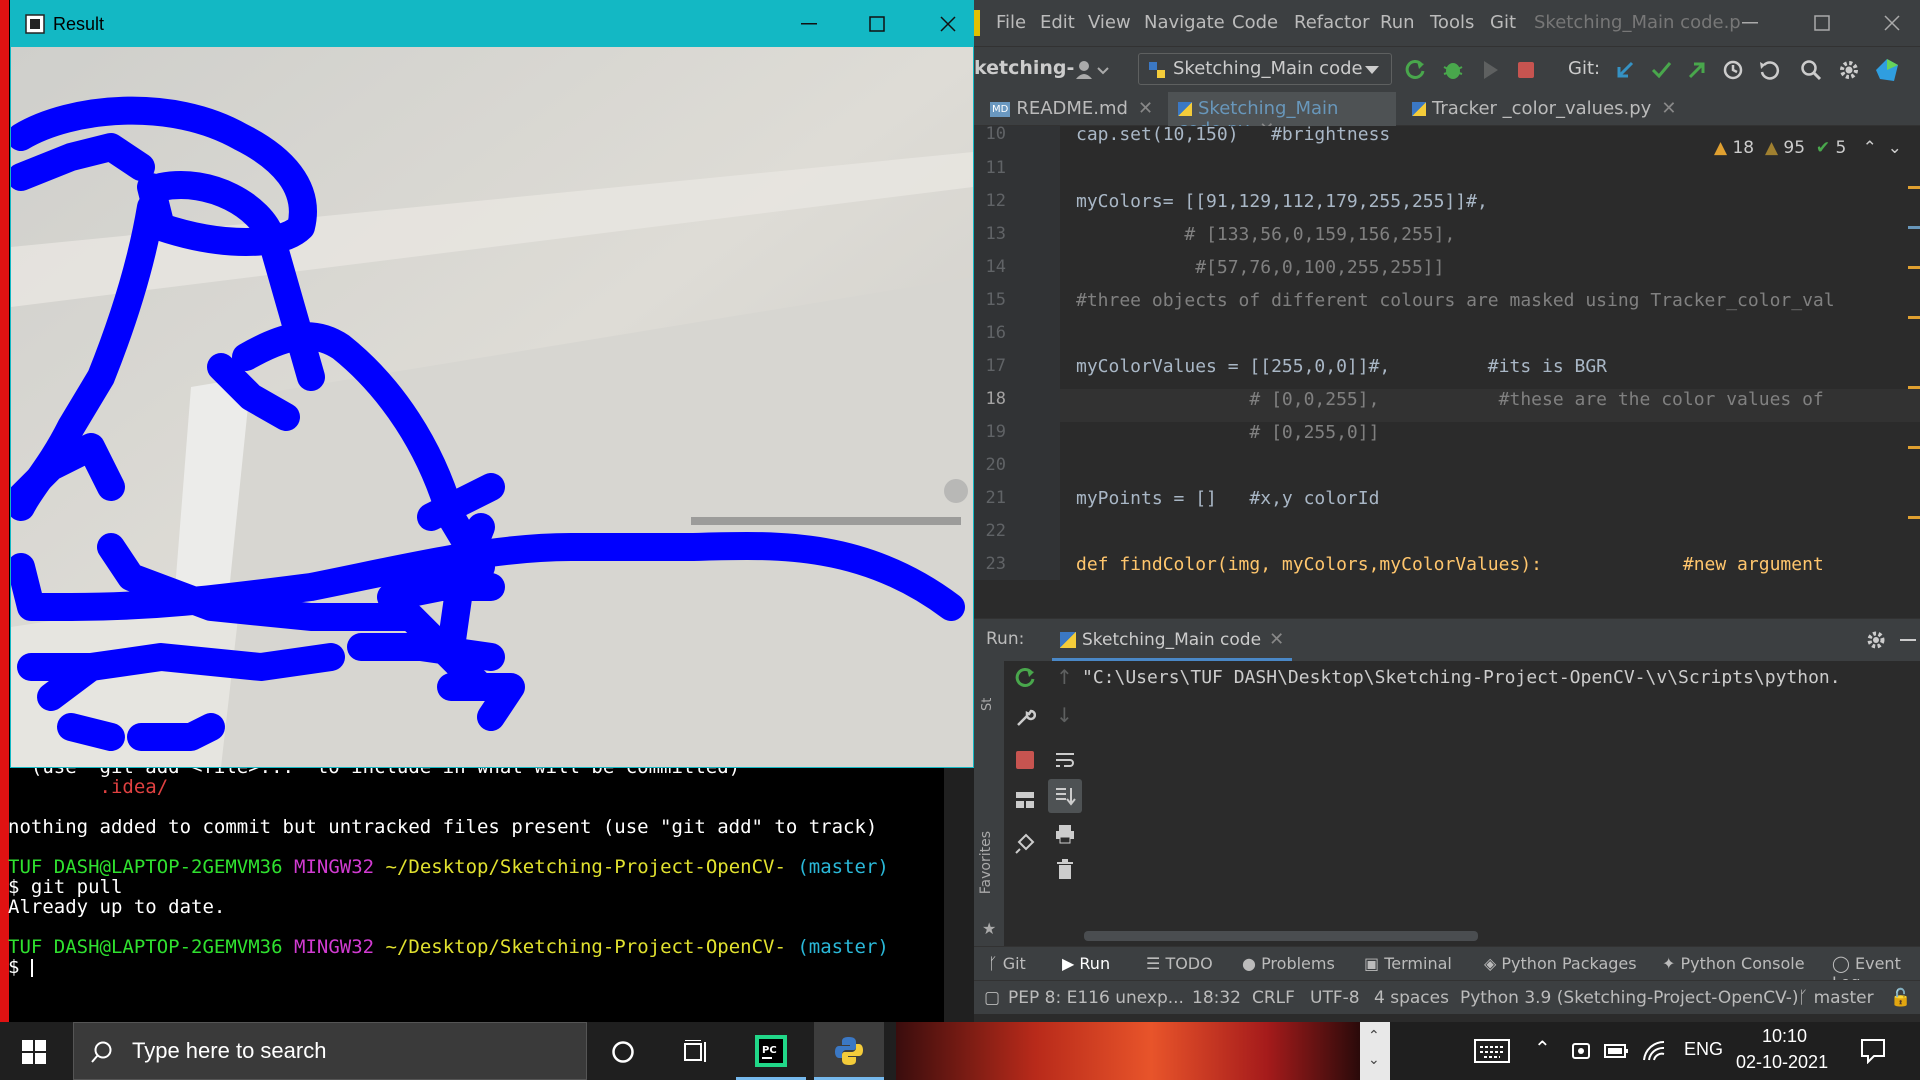 This screenshot has width=1920, height=1080. What do you see at coordinates (1335, 998) in the screenshot?
I see `file-encoding: UTF-8` at bounding box center [1335, 998].